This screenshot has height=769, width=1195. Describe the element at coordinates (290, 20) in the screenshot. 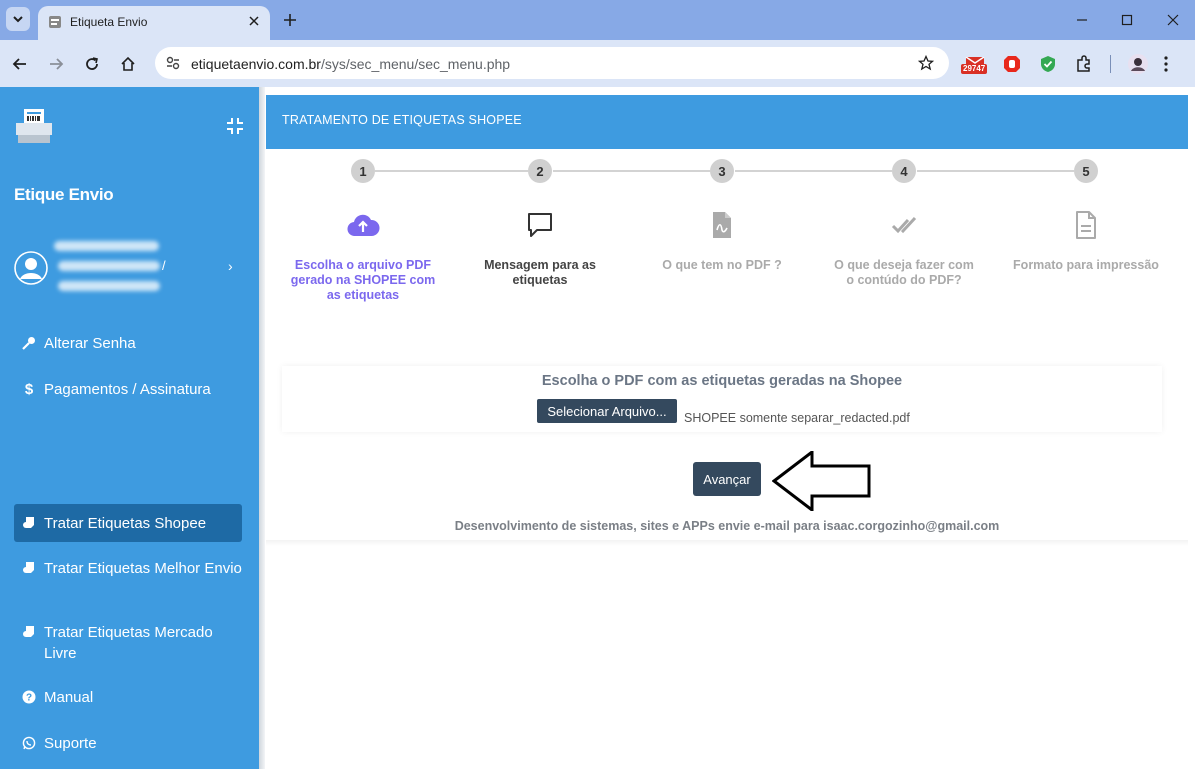

I see `new-tab-icon` at that location.